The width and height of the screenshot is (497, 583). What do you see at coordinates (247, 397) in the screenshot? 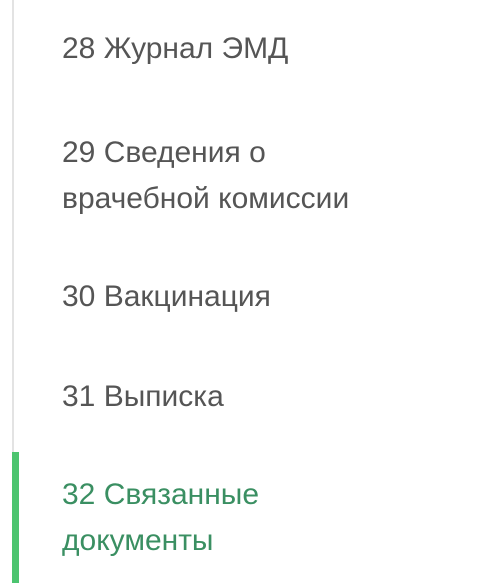
I see `nav-item-discharge-summary: 31 Выписка` at bounding box center [247, 397].